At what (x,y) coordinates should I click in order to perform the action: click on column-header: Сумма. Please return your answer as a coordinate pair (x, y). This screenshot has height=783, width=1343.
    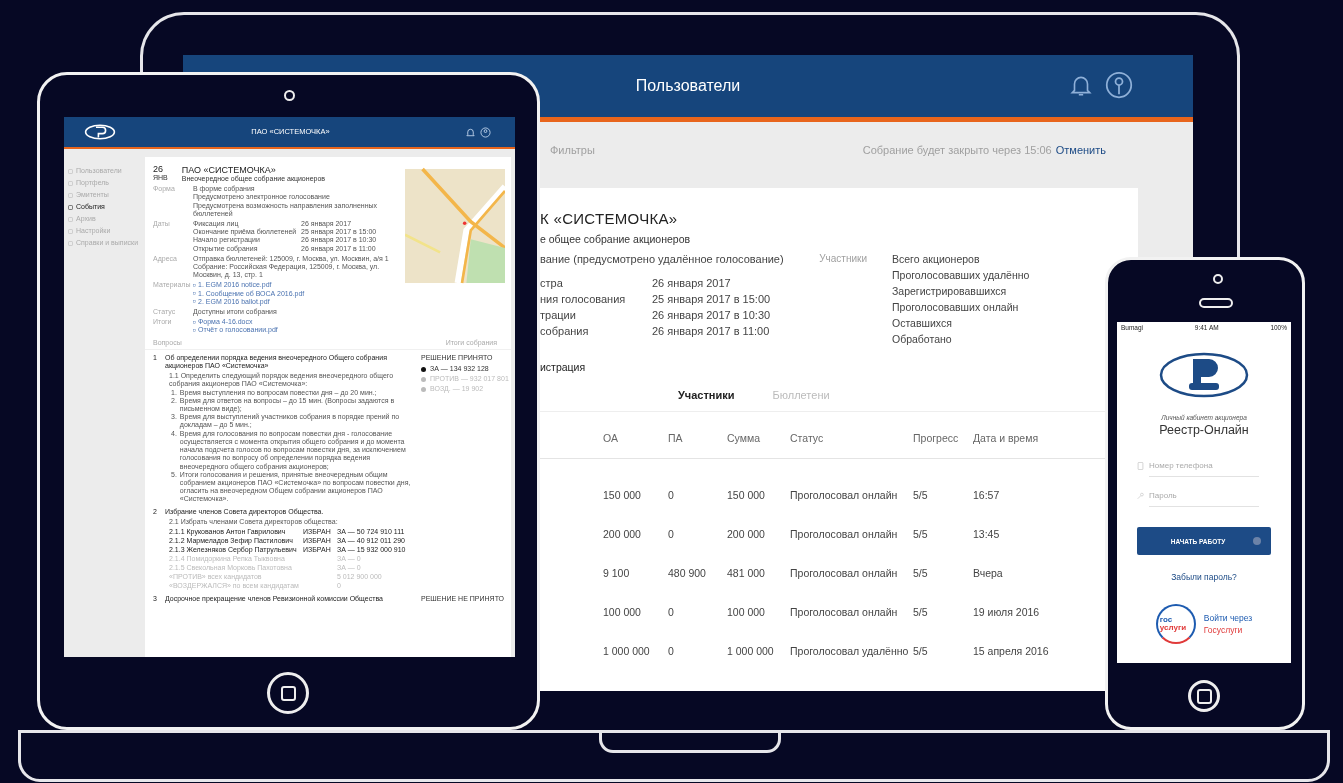
    Looking at the image, I should click on (758, 438).